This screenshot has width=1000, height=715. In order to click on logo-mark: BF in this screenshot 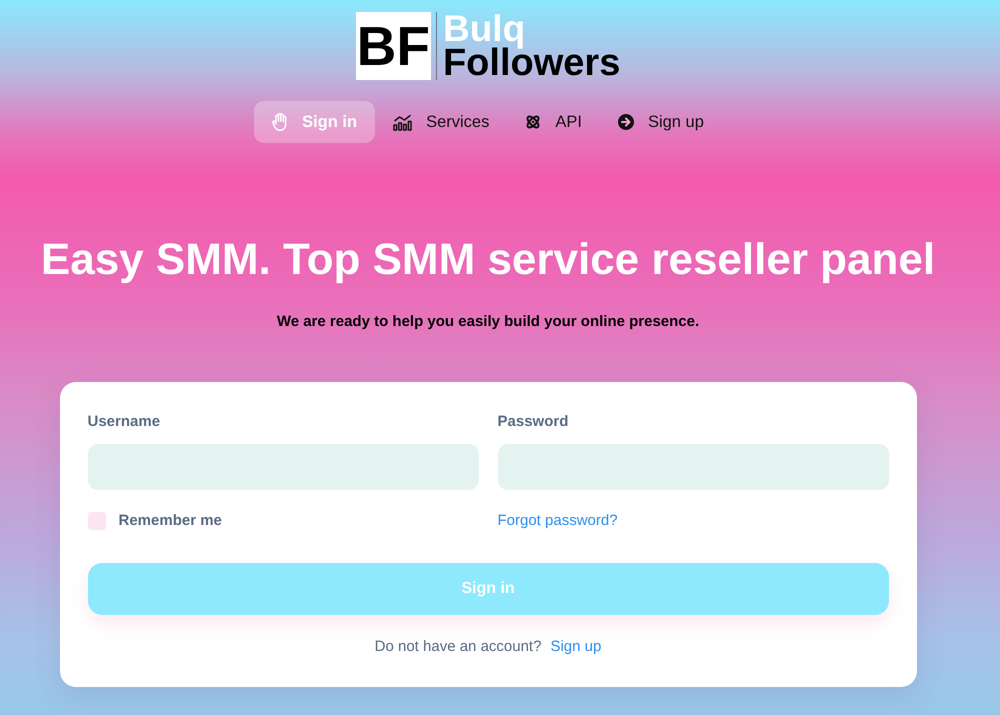, I will do `click(393, 46)`.